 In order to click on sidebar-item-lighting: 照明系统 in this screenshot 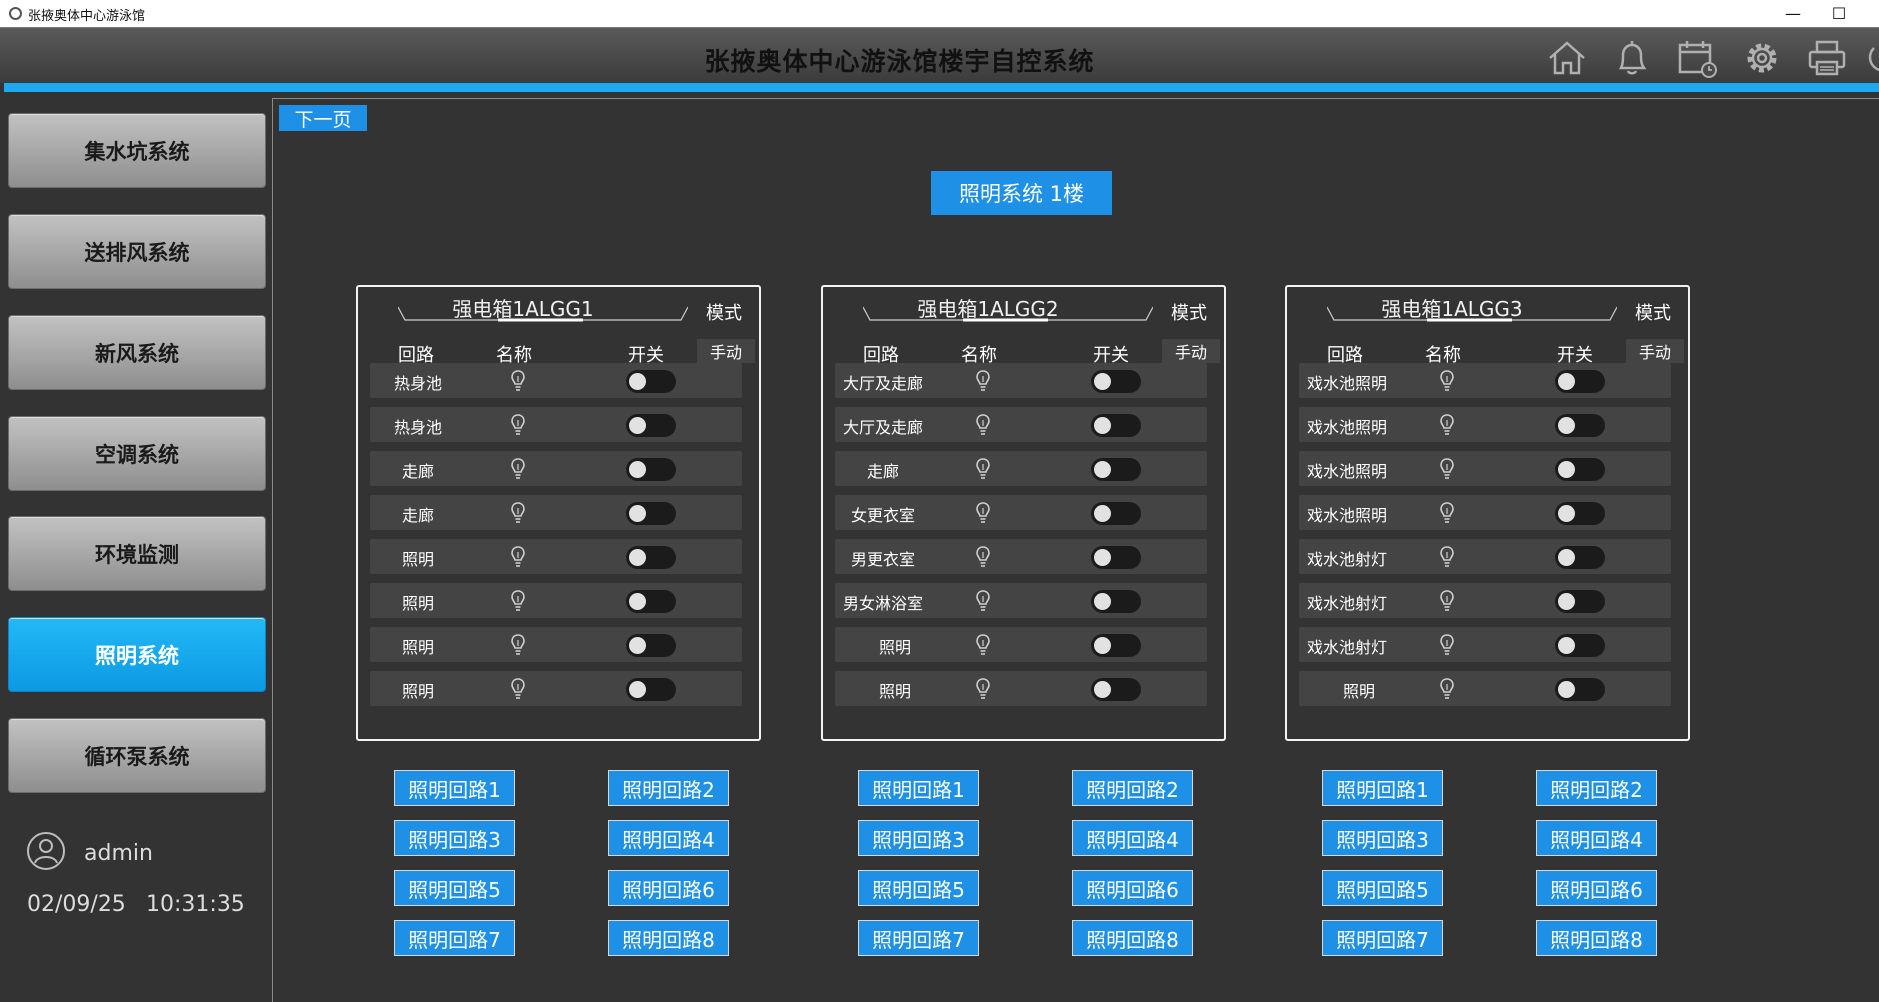, I will do `click(137, 654)`.